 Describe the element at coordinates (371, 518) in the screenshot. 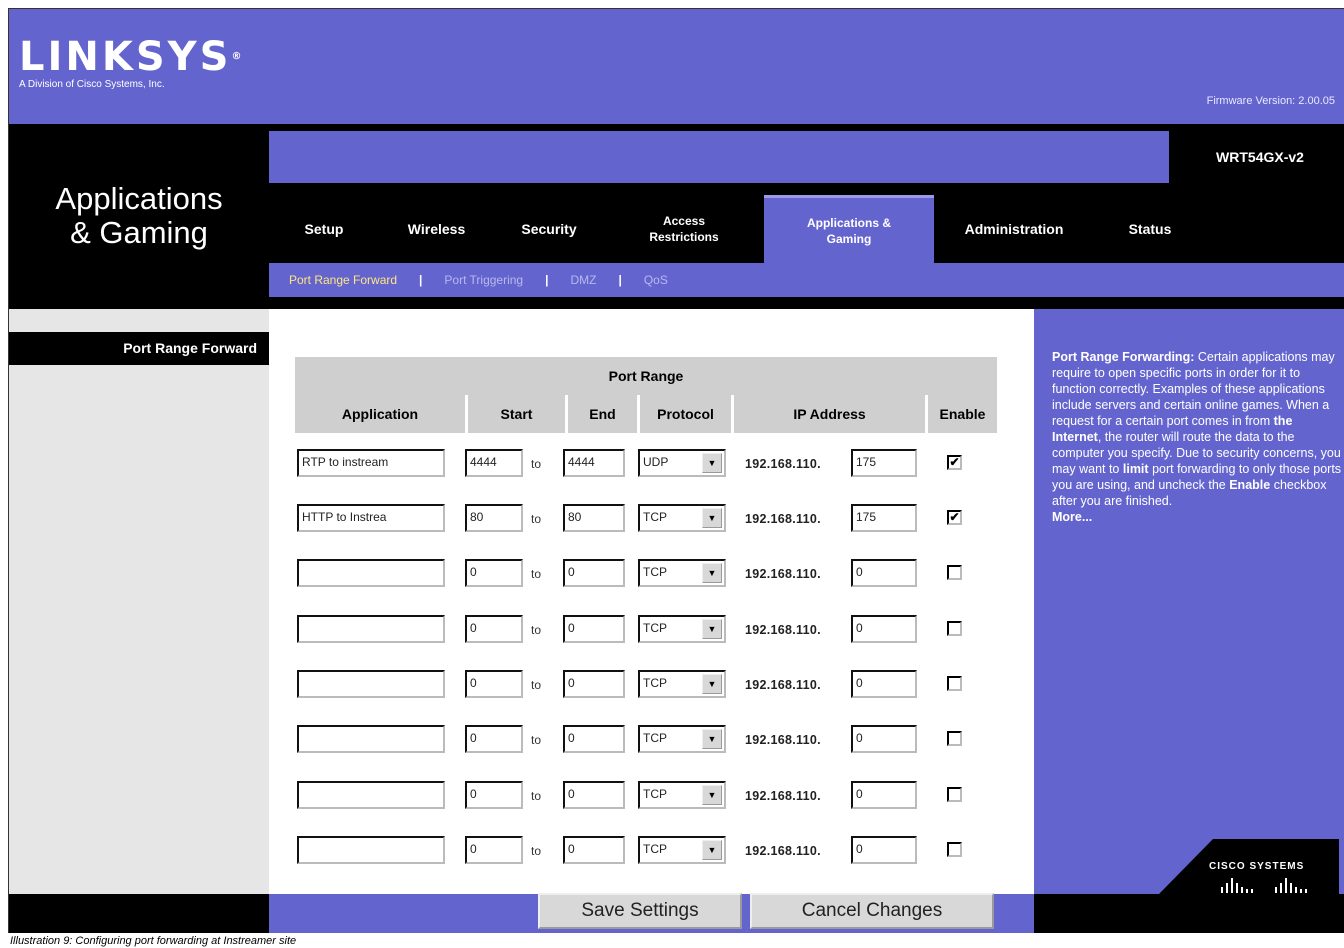

I see `application-name-input: HTTP to Instrea` at that location.